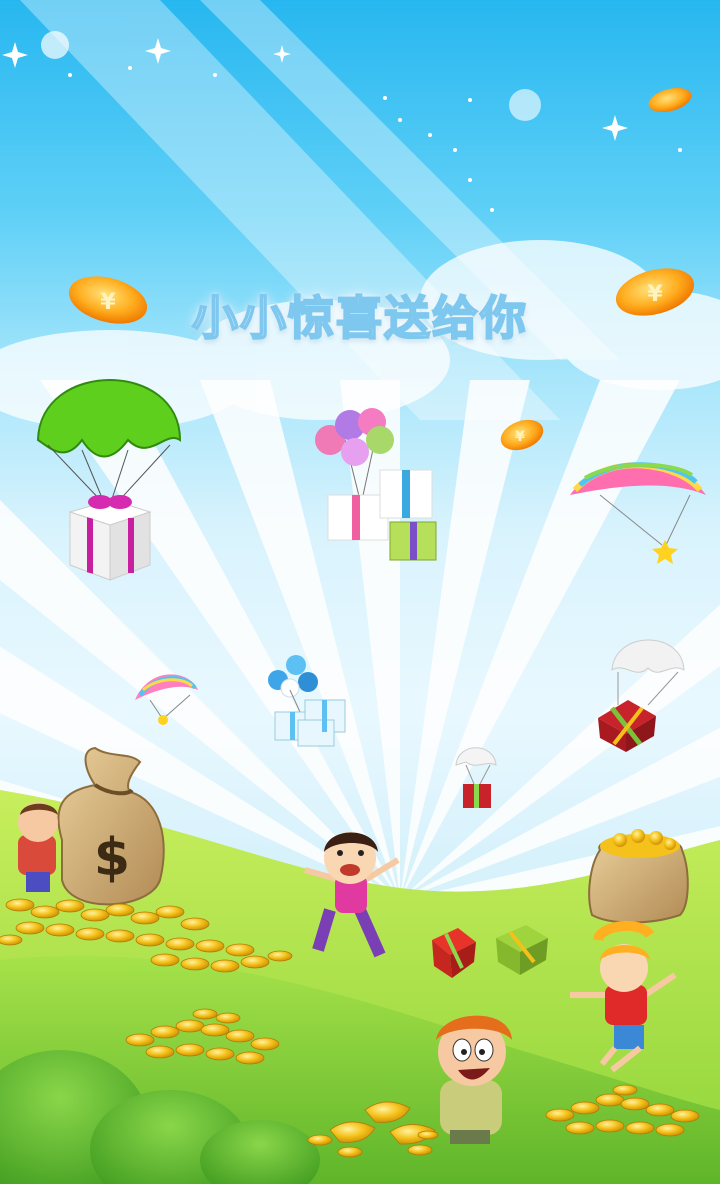 The image size is (720, 1184). What do you see at coordinates (359, 318) in the screenshot?
I see `banner-title: 小小惊喜送给你` at bounding box center [359, 318].